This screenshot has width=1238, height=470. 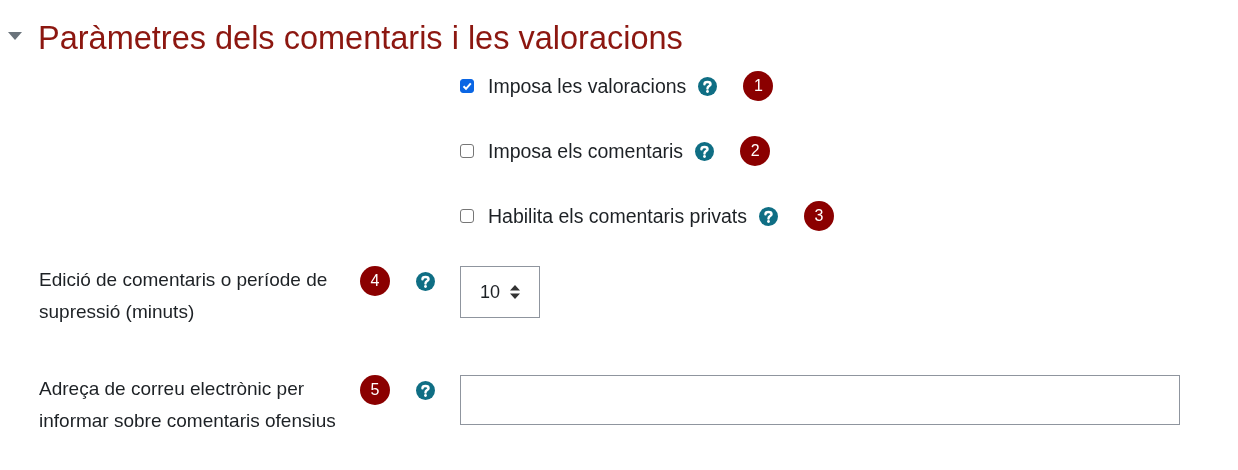 I want to click on number-badge: 1, so click(x=758, y=86).